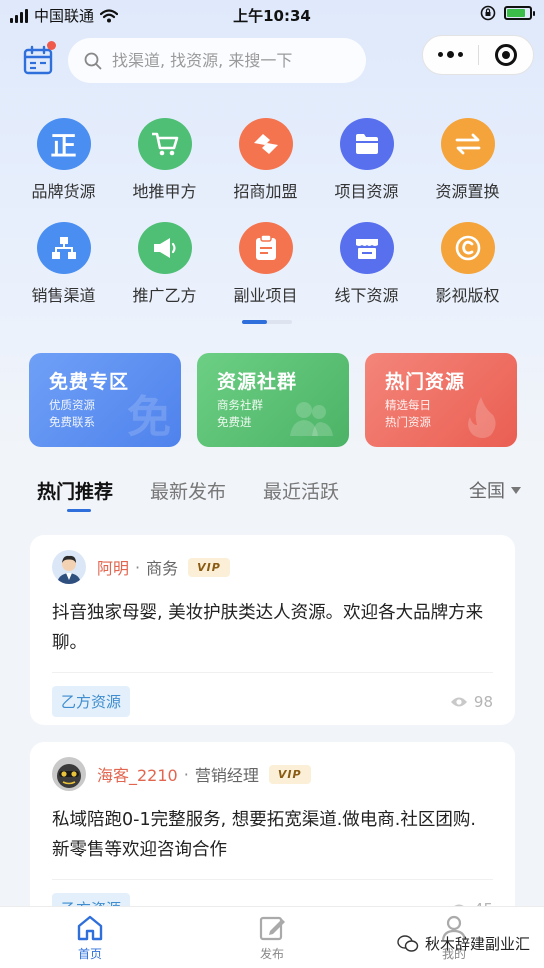 The height and width of the screenshot is (968, 544). I want to click on edit-icon, so click(272, 928).